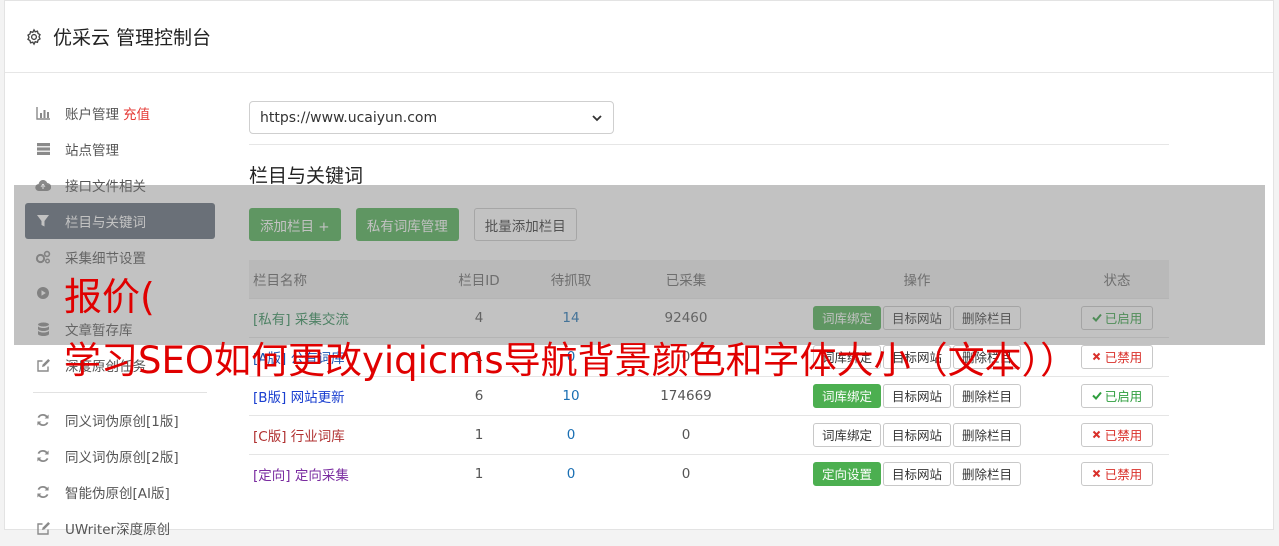 The height and width of the screenshot is (546, 1279). I want to click on server-icon, so click(43, 149).